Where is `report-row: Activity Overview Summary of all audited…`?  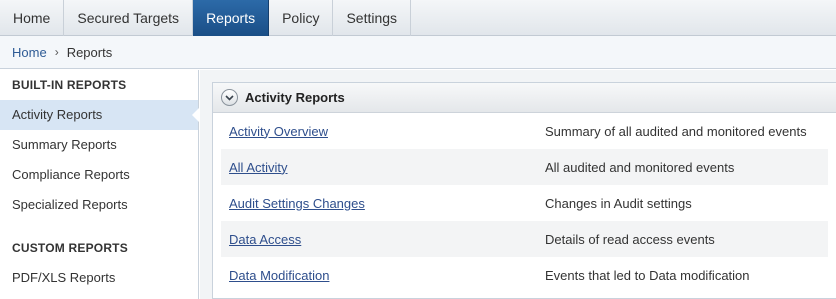 report-row: Activity Overview Summary of all audited… is located at coordinates (524, 131).